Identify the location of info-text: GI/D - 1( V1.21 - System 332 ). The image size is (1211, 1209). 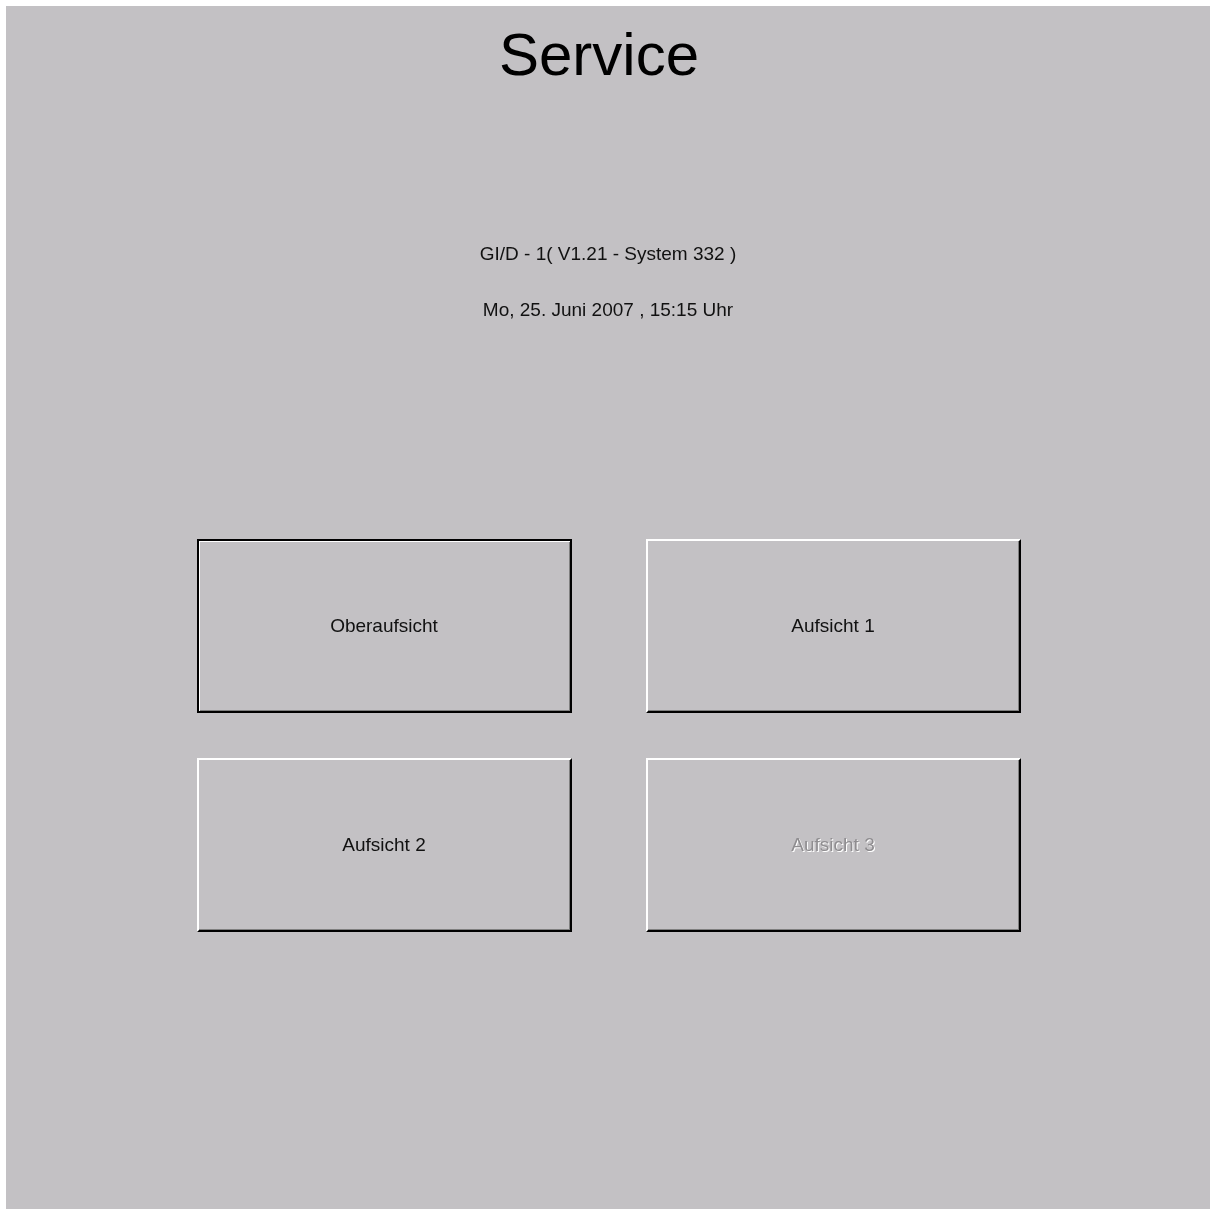
(608, 254).